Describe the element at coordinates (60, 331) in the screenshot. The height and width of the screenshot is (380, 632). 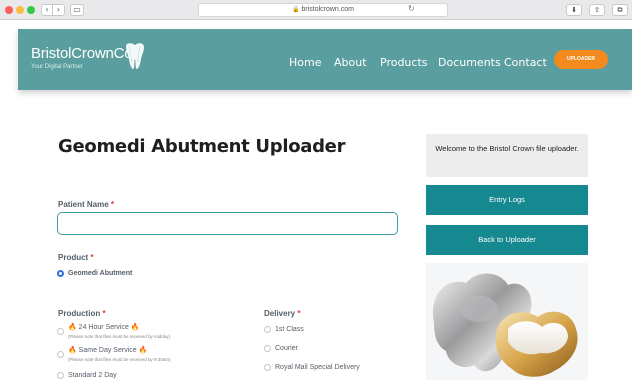
I see `production-radio-24-hour` at that location.